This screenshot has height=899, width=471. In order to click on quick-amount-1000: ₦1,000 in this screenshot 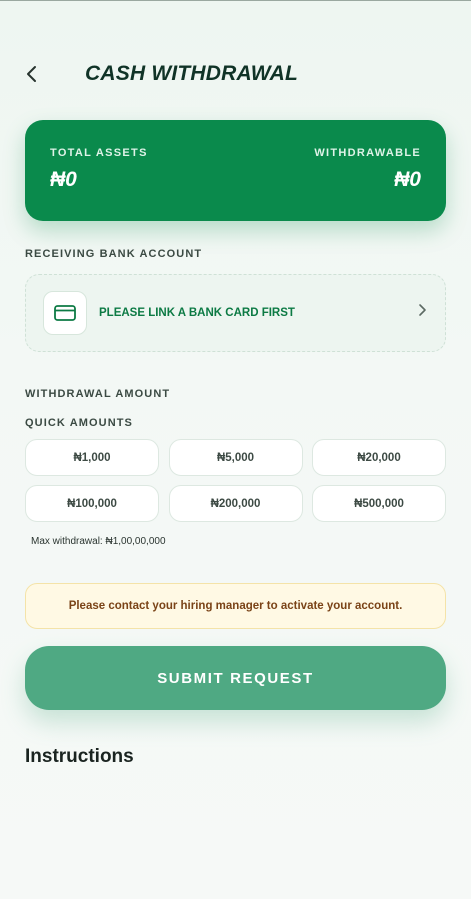, I will do `click(92, 457)`.